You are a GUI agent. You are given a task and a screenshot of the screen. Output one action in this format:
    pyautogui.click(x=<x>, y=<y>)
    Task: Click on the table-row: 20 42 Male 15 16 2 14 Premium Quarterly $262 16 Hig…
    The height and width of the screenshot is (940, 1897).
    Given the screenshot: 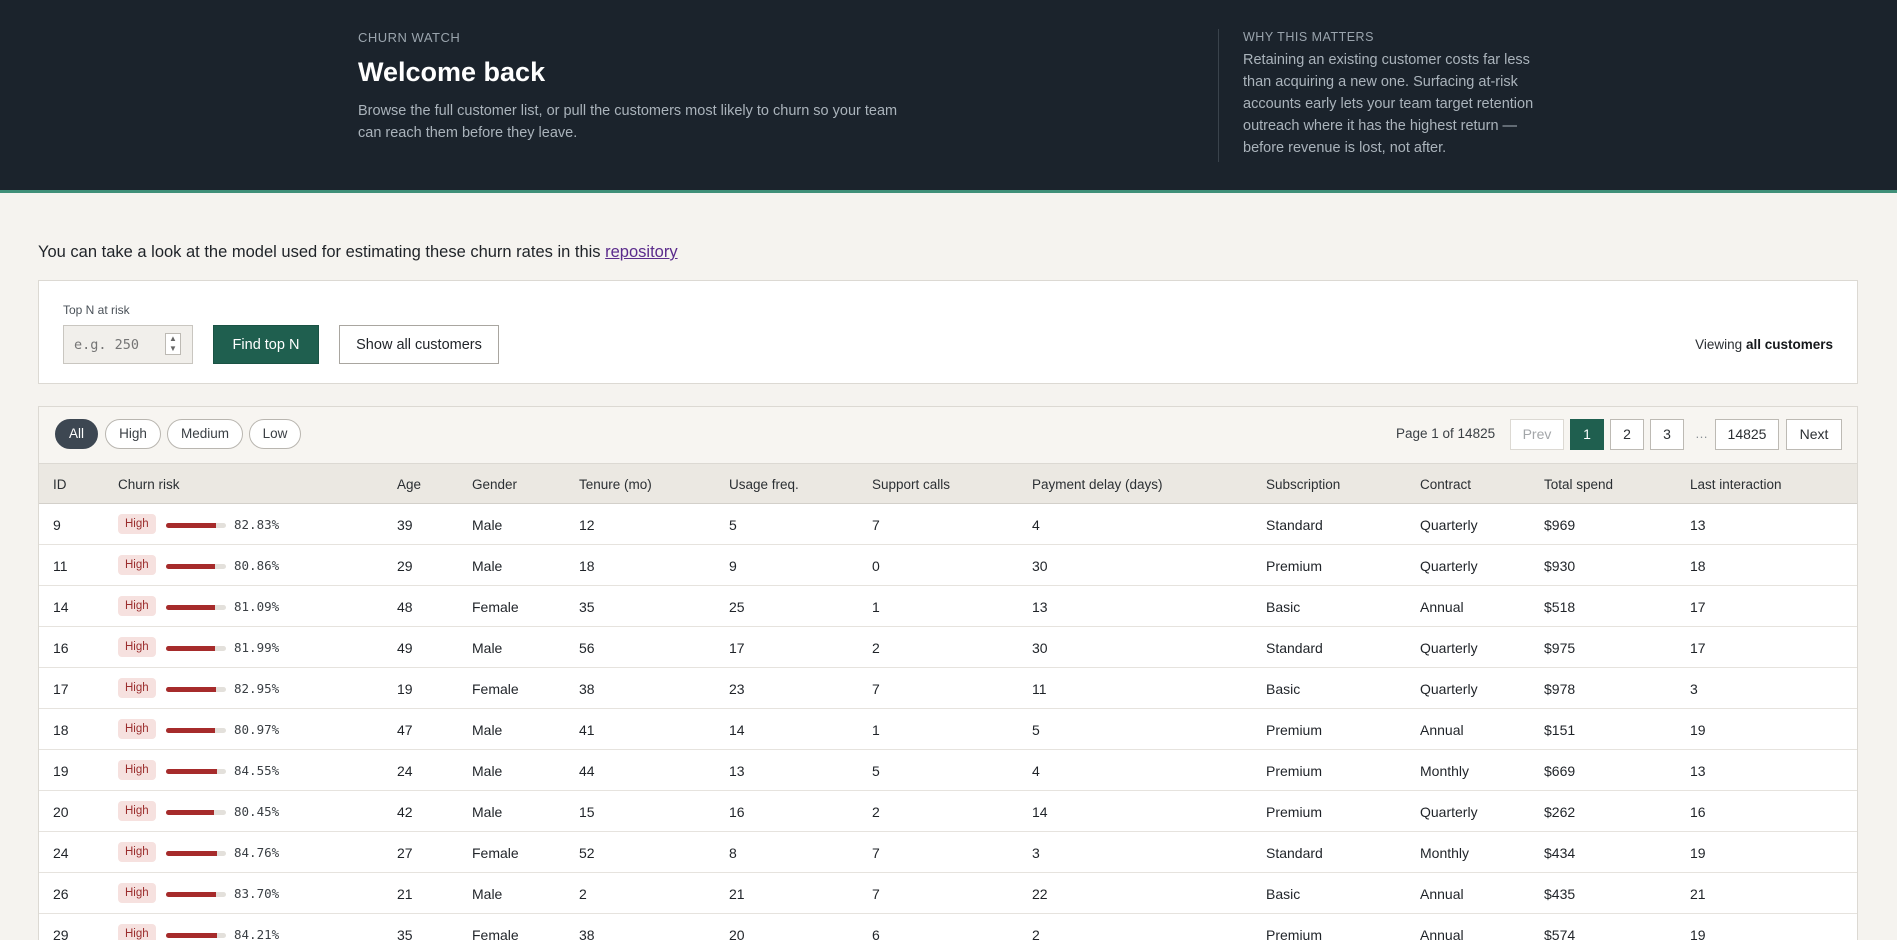 What is the action you would take?
    pyautogui.click(x=948, y=811)
    